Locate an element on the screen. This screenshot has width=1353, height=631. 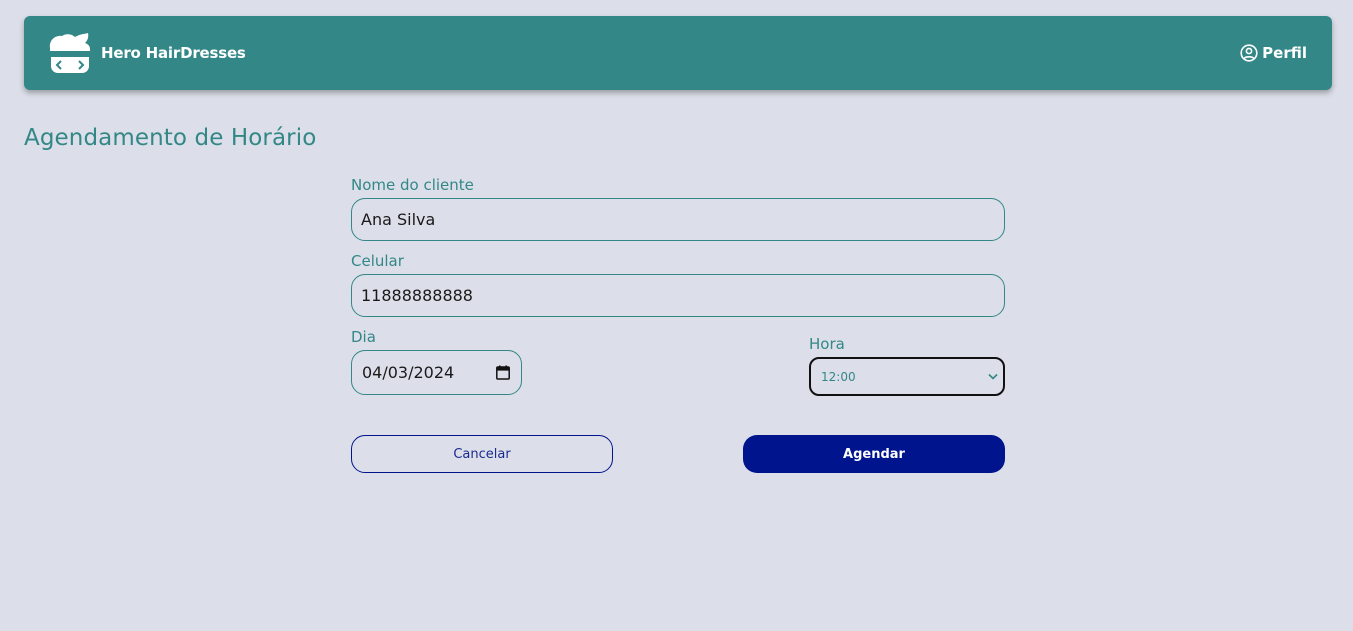
phone-input is located at coordinates (678, 295).